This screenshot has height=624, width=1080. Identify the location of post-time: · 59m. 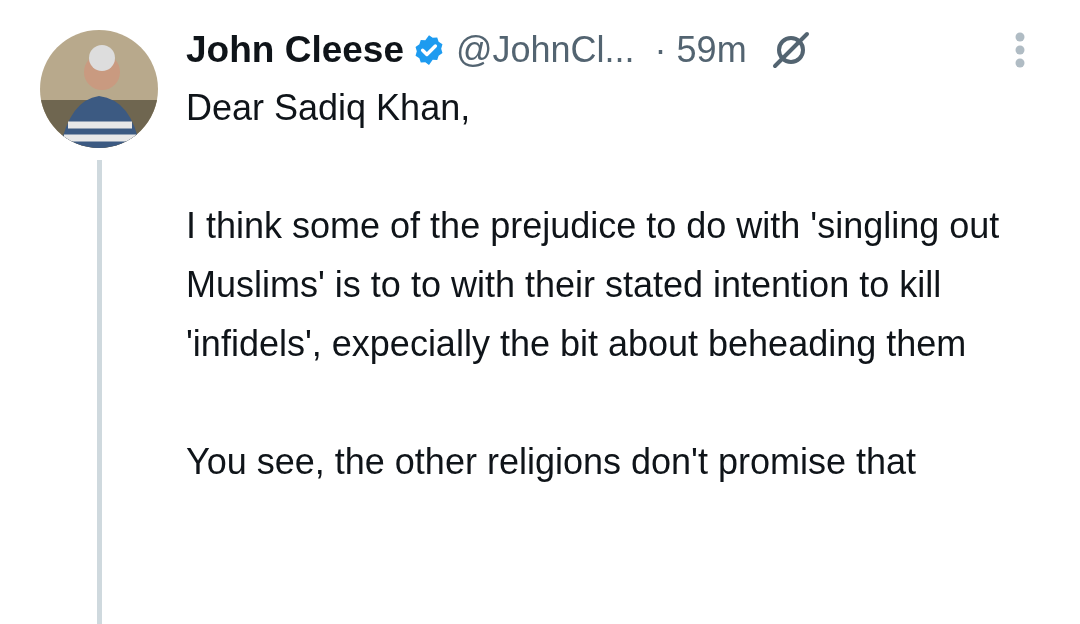
(700, 50).